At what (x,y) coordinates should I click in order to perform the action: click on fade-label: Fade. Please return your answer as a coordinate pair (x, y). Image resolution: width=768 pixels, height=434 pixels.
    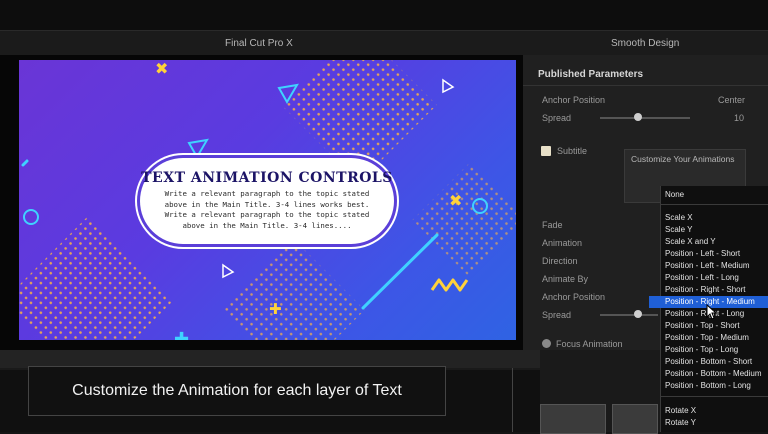
    Looking at the image, I should click on (552, 225).